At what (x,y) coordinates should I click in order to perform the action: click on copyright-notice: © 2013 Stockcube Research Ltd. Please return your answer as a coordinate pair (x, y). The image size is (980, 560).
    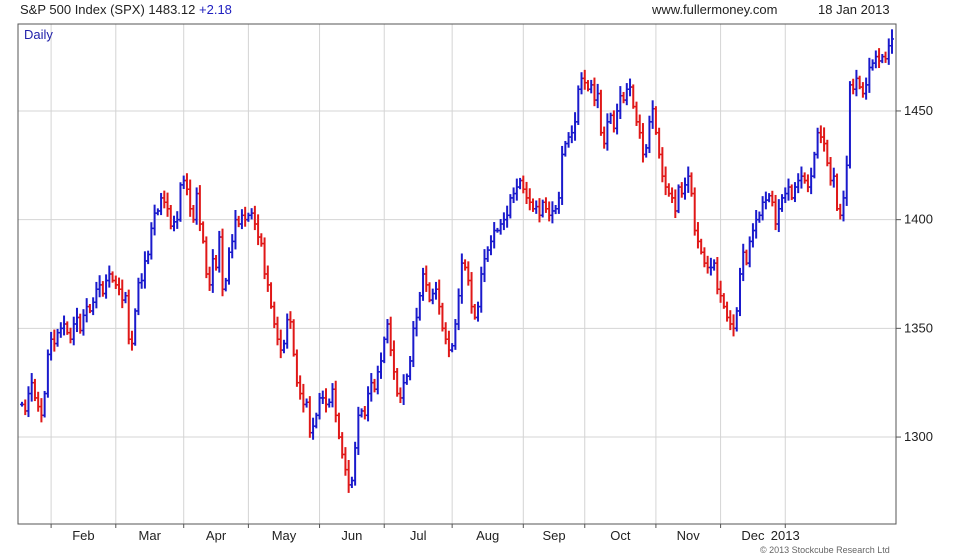
    Looking at the image, I should click on (825, 550).